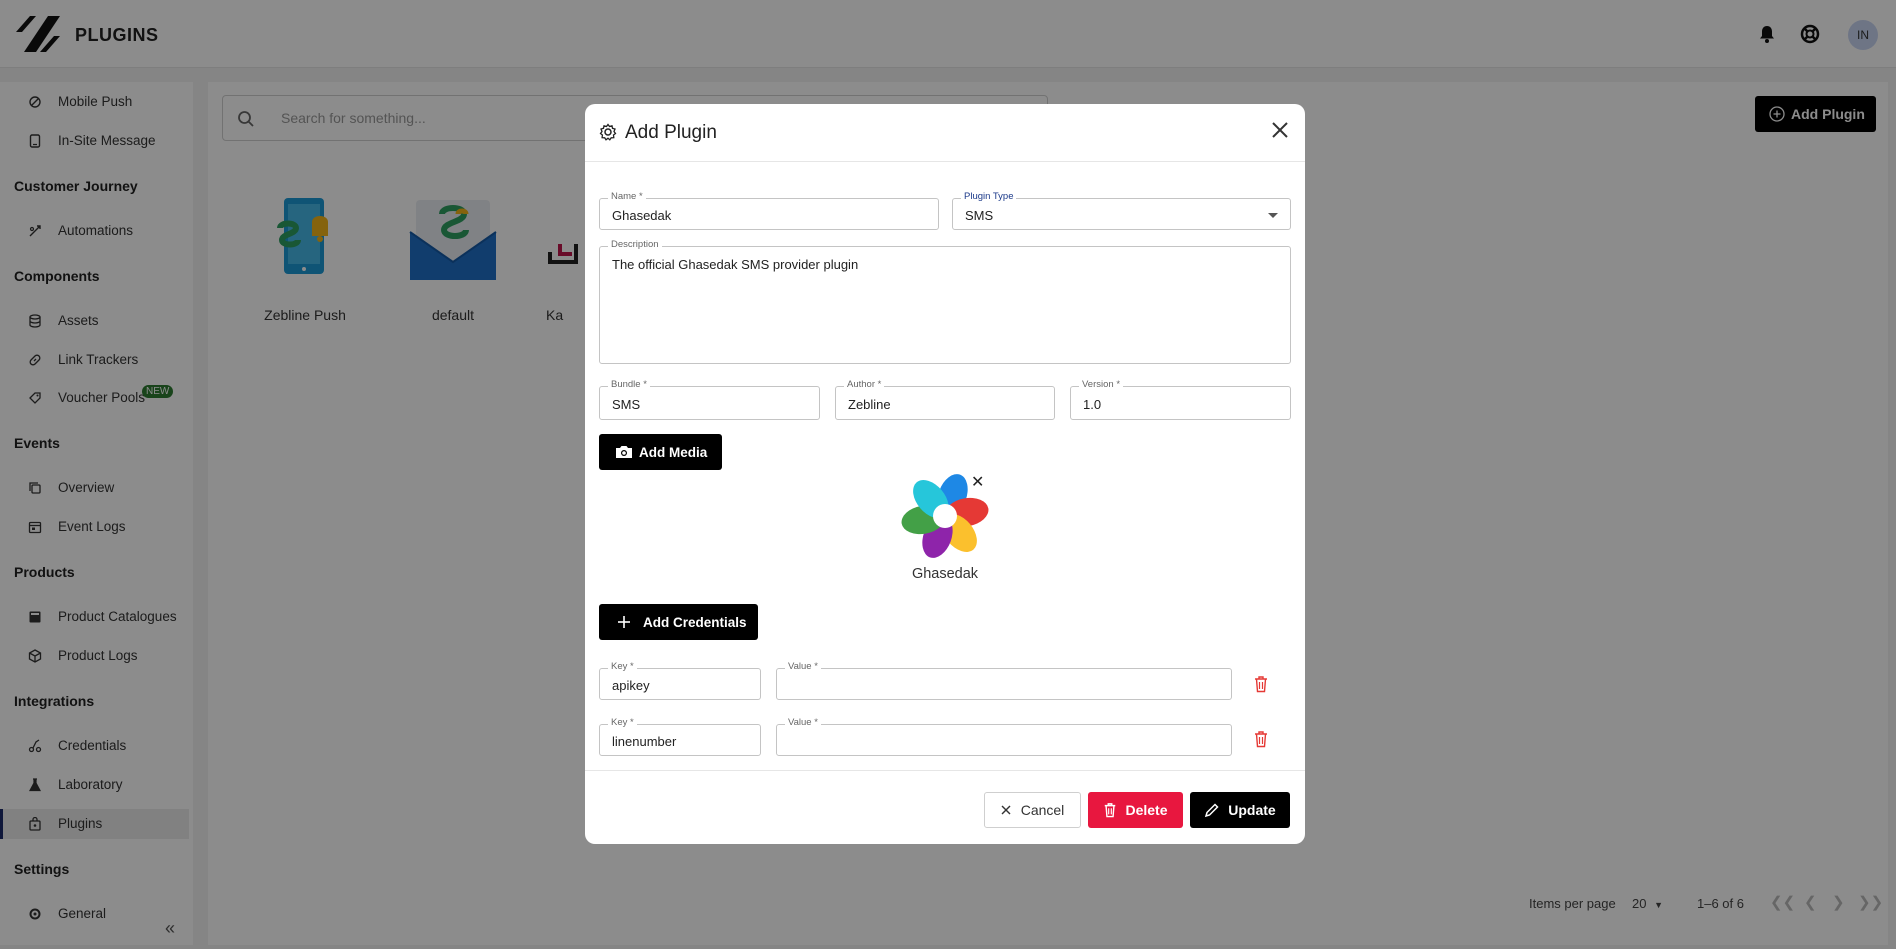 The width and height of the screenshot is (1896, 949). What do you see at coordinates (642, 215) in the screenshot?
I see `name-value: Ghasedak` at bounding box center [642, 215].